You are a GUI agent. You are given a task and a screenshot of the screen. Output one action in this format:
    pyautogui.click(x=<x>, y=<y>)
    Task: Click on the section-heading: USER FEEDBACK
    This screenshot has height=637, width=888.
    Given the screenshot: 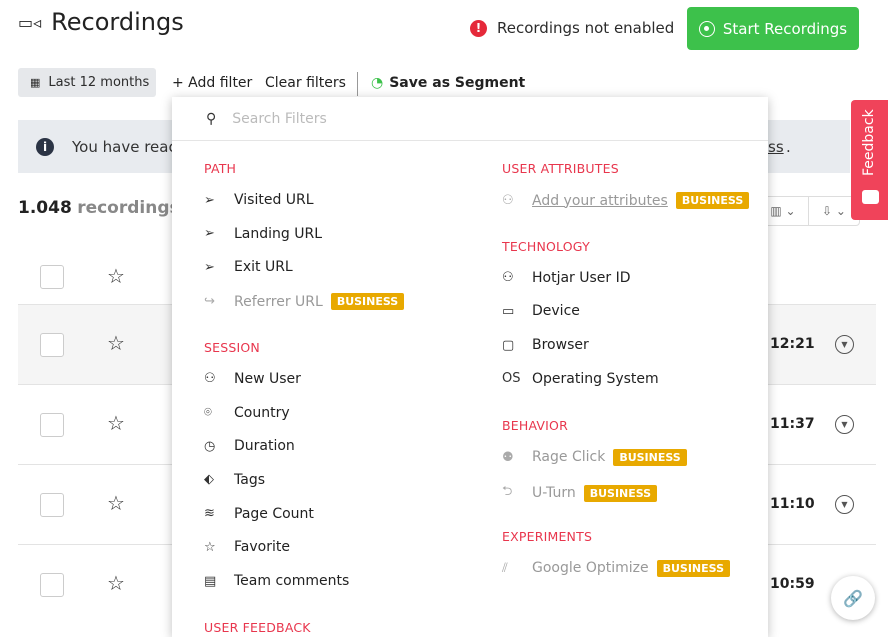 What is the action you would take?
    pyautogui.click(x=257, y=627)
    